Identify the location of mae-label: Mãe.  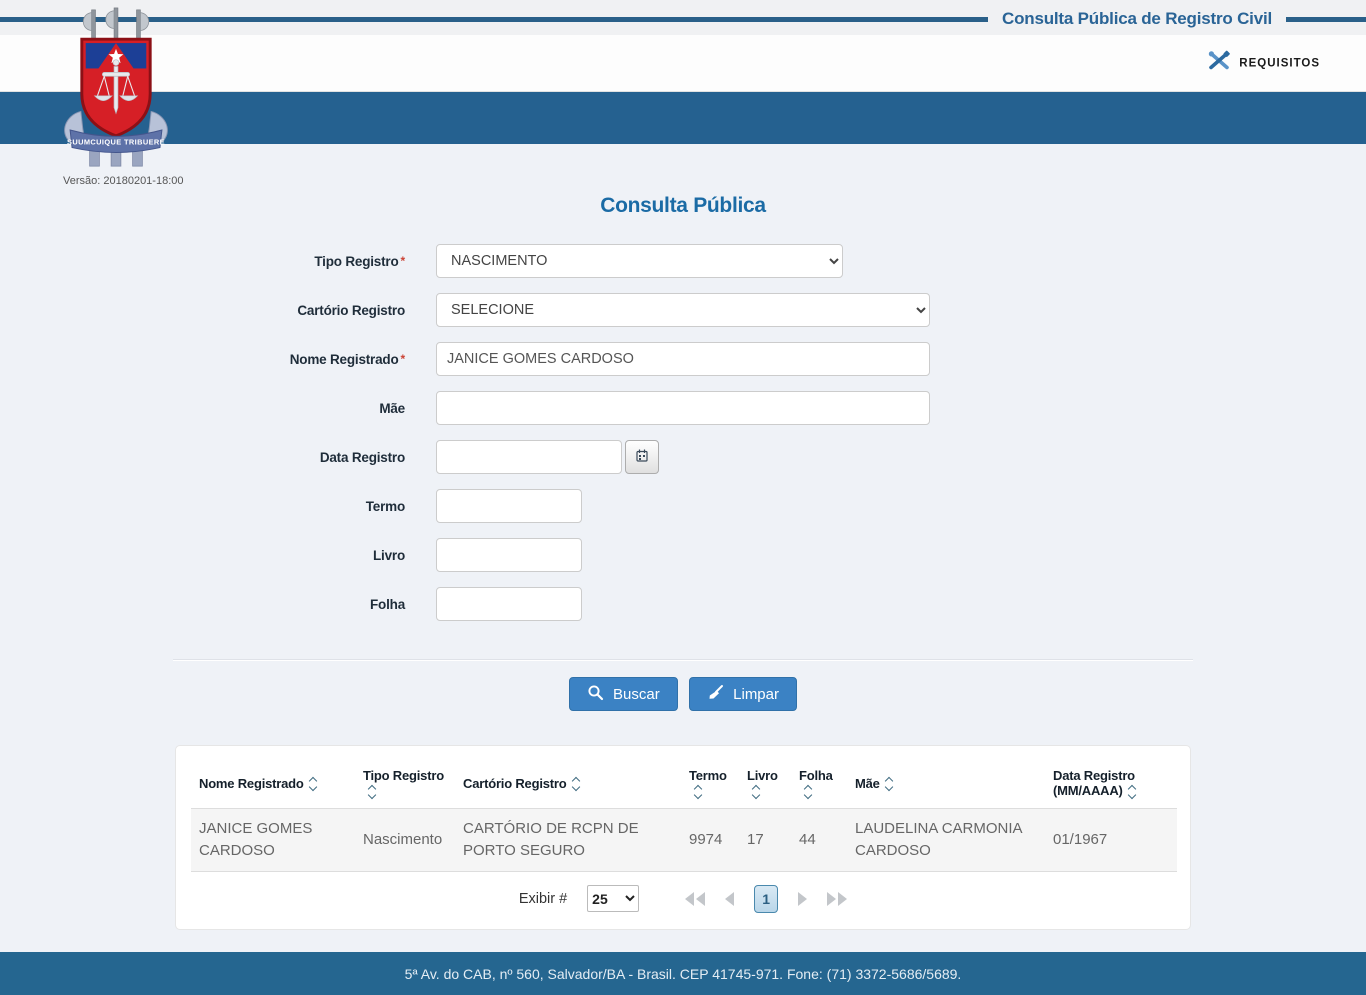
(392, 408).